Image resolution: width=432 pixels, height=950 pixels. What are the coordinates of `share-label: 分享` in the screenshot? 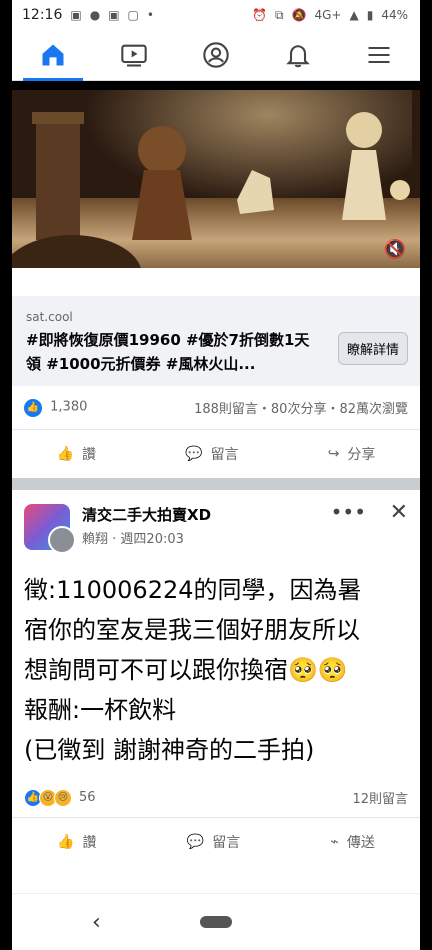 It's located at (361, 455).